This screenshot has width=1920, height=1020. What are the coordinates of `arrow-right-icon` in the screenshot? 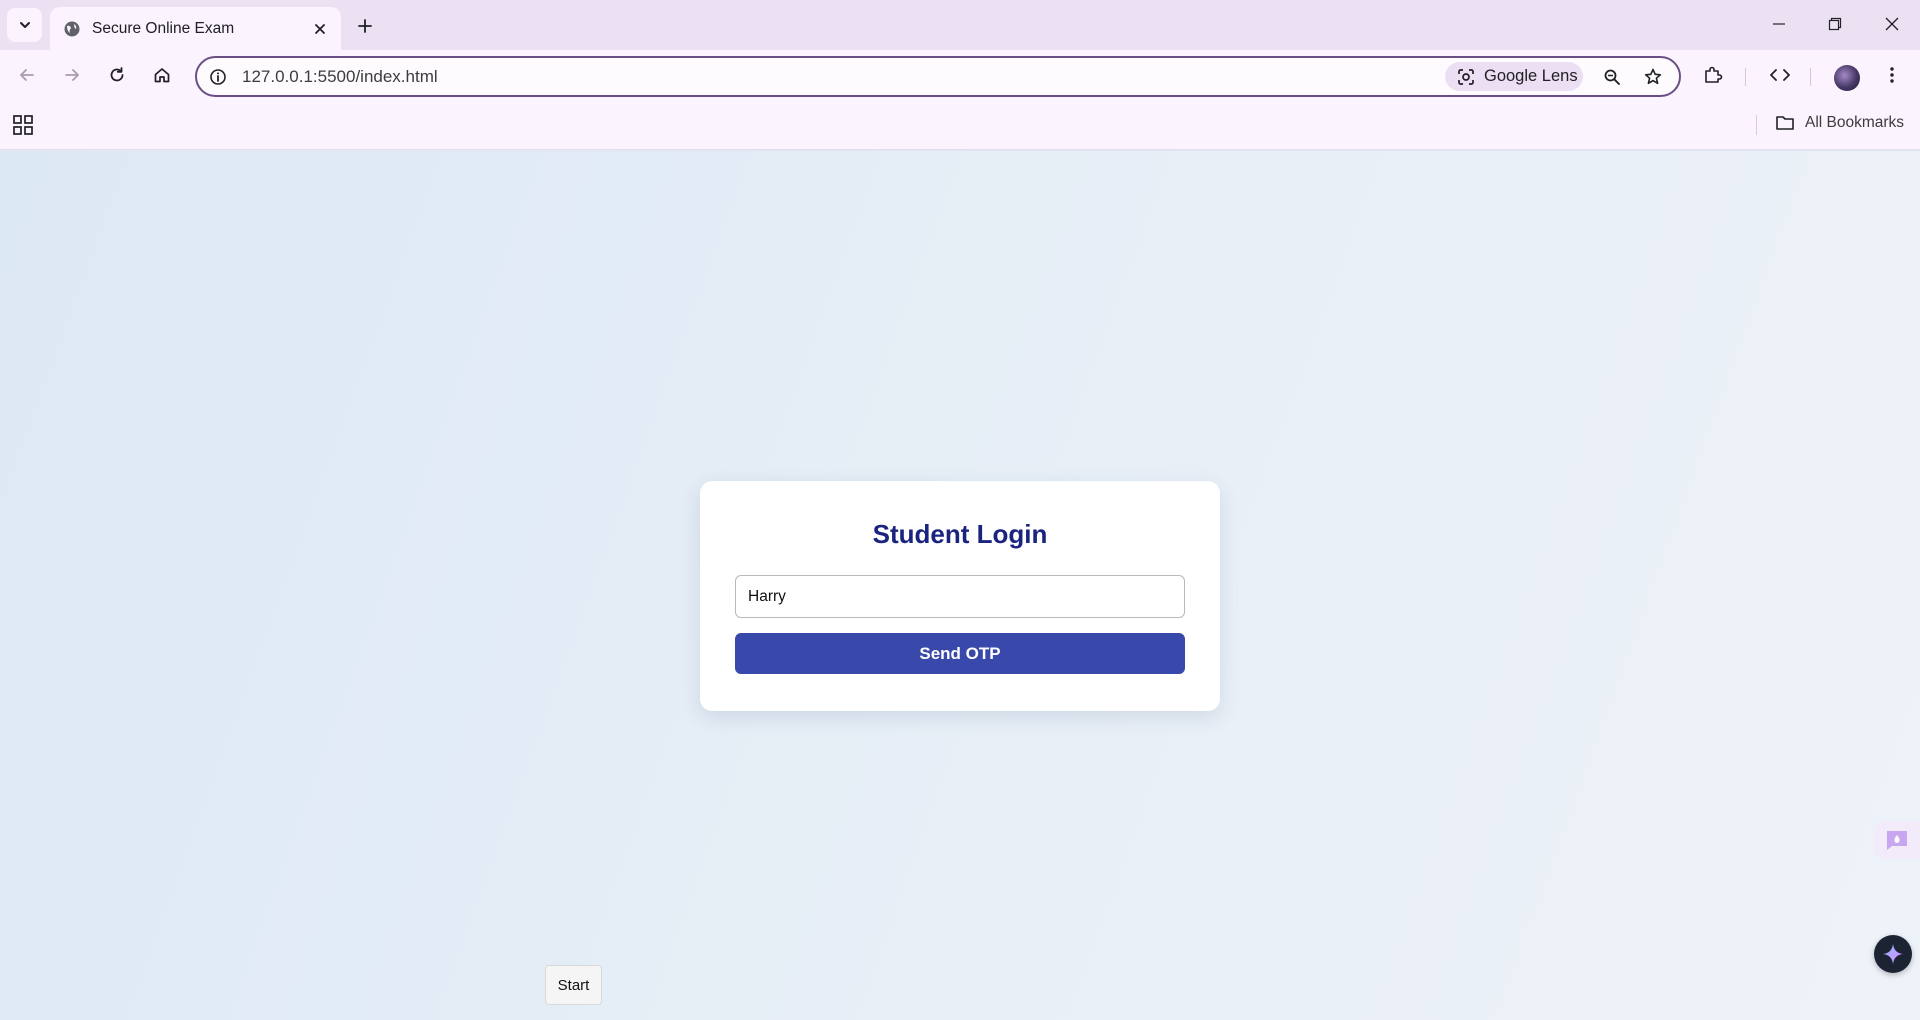 It's located at (72, 75).